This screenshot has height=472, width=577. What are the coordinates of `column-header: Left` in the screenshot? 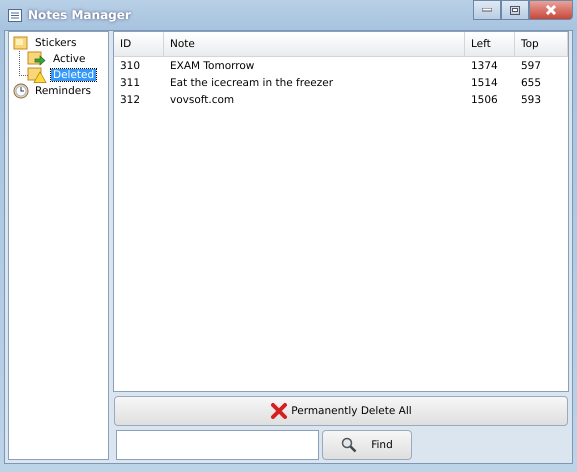 It's located at (490, 44).